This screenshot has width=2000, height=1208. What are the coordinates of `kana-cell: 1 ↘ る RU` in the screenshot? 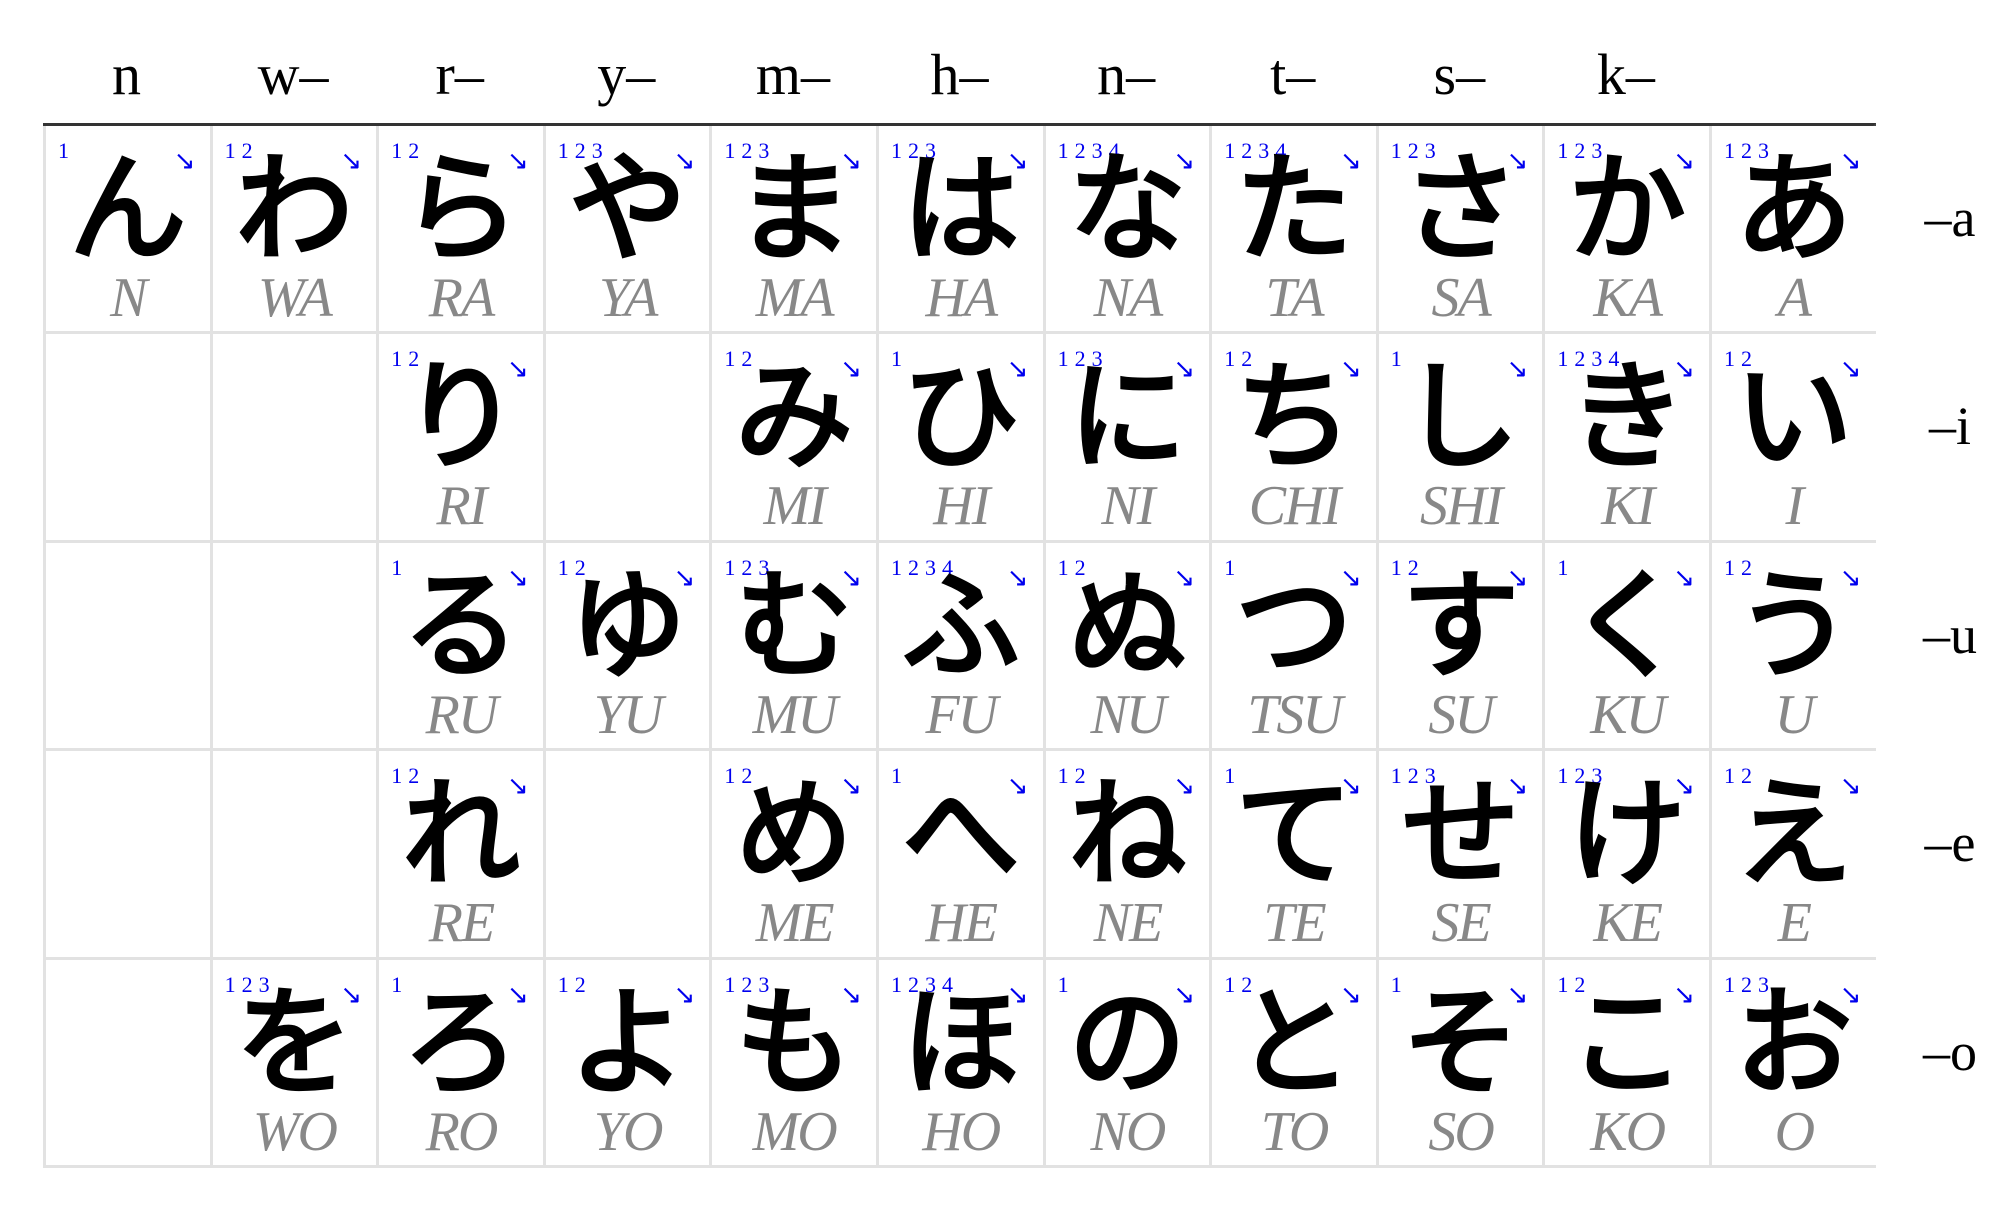 It's located at (459, 647).